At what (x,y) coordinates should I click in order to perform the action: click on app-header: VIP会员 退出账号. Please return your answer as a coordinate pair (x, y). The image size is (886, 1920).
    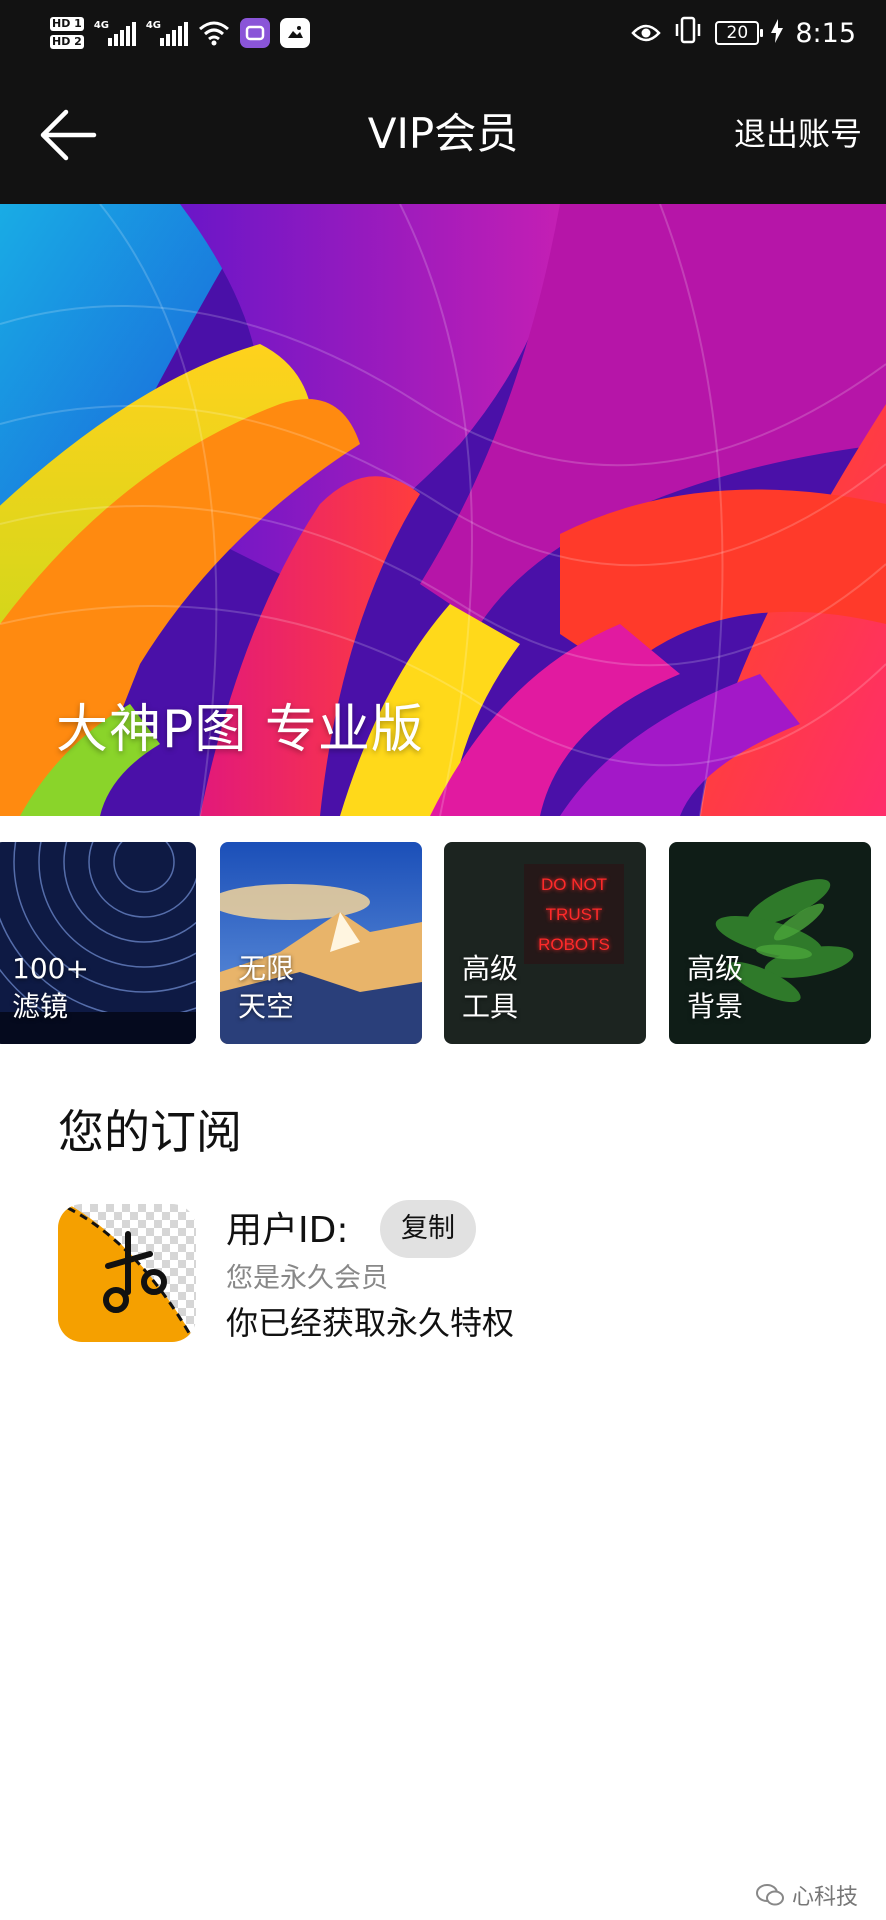
    Looking at the image, I should click on (443, 135).